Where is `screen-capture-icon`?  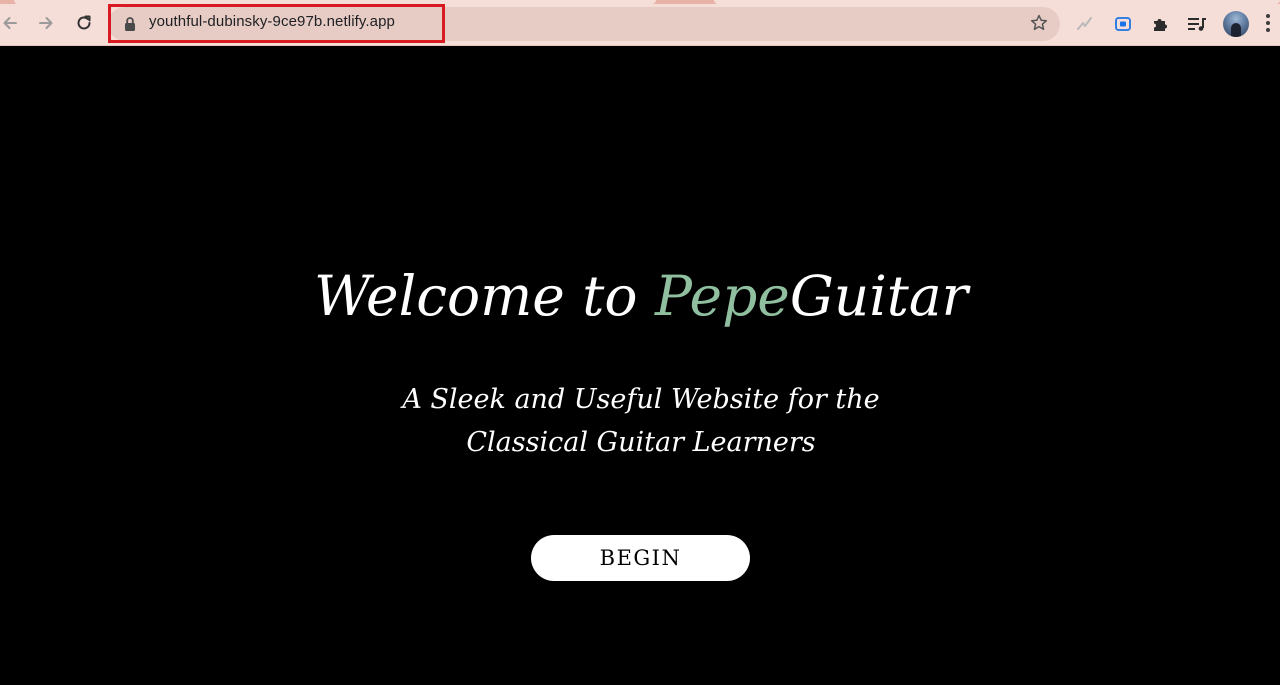
screen-capture-icon is located at coordinates (1123, 24).